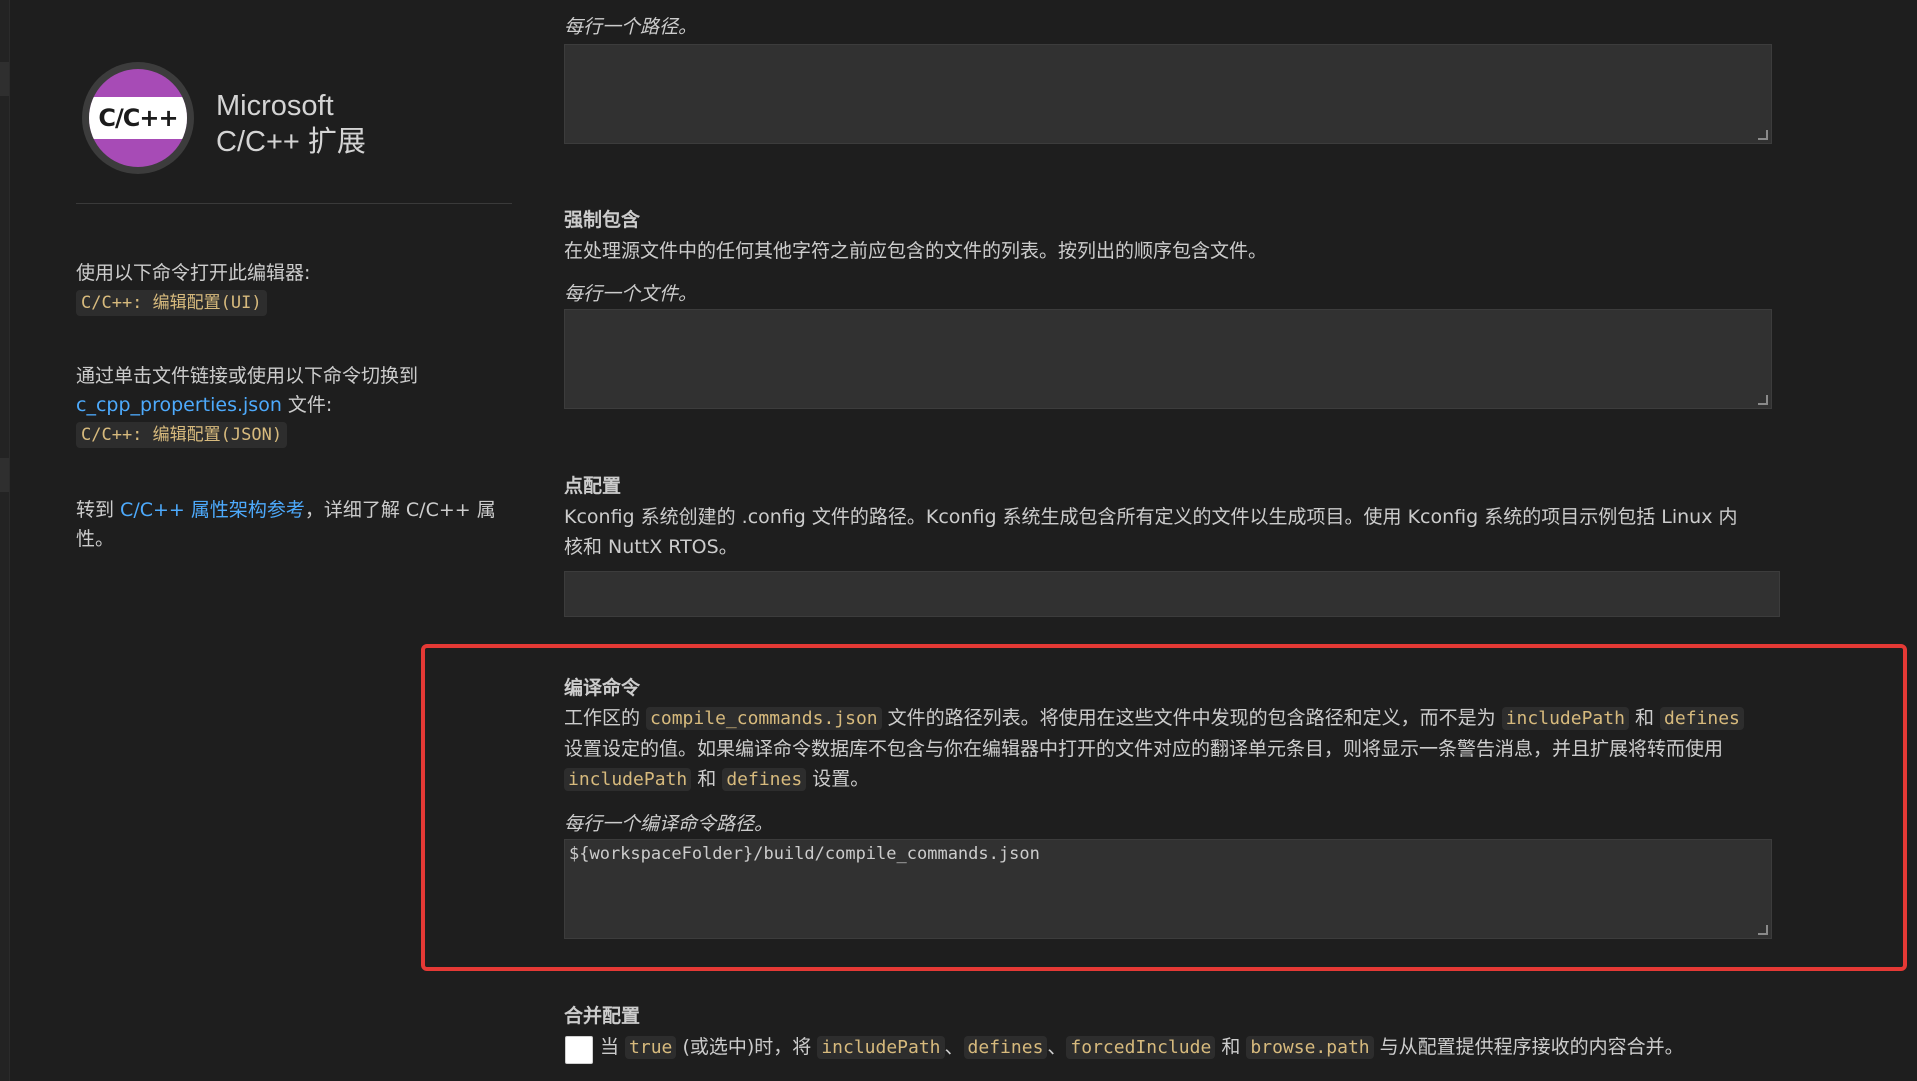 The width and height of the screenshot is (1917, 1081). I want to click on cpp-logo-icon: C/C++, so click(138, 118).